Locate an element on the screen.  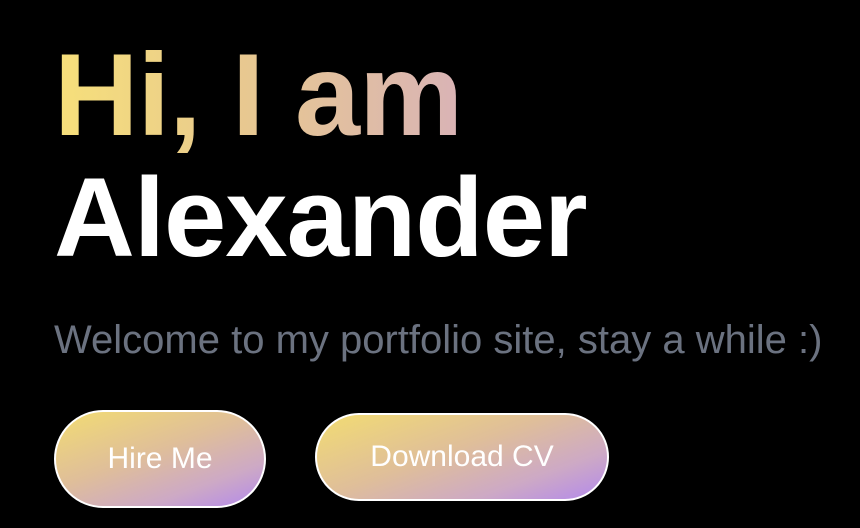
hero-greeting: Hi, I am is located at coordinates (258, 94).